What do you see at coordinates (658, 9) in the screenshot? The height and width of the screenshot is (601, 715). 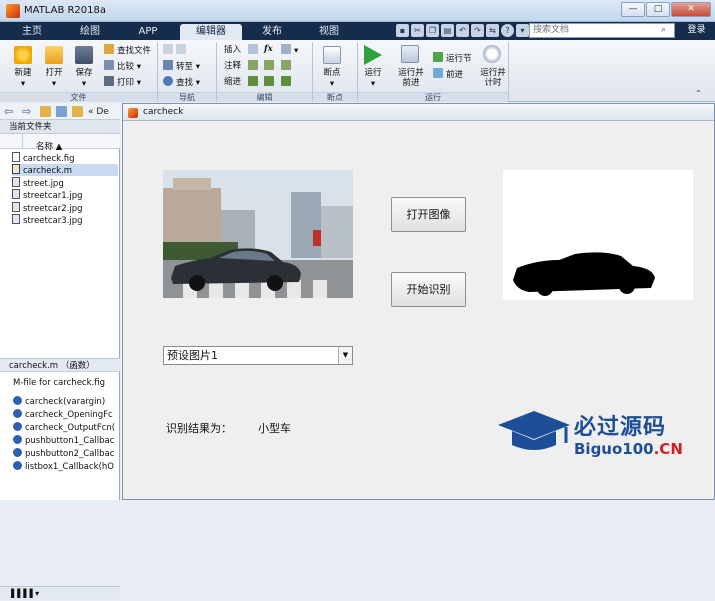 I see `maximize-button: □` at bounding box center [658, 9].